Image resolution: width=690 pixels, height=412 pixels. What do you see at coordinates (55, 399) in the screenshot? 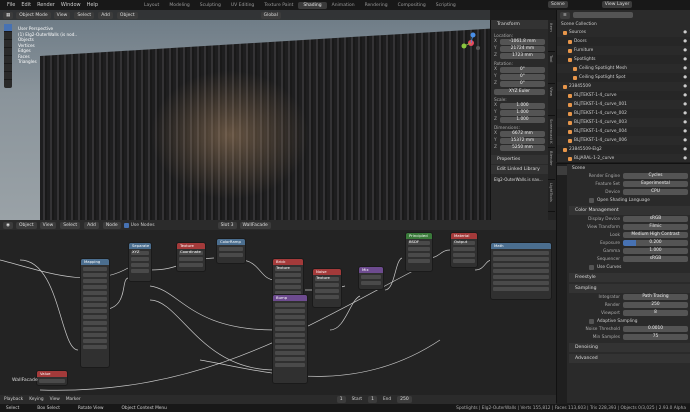
I see `timeline-menu-view: View` at bounding box center [55, 399].